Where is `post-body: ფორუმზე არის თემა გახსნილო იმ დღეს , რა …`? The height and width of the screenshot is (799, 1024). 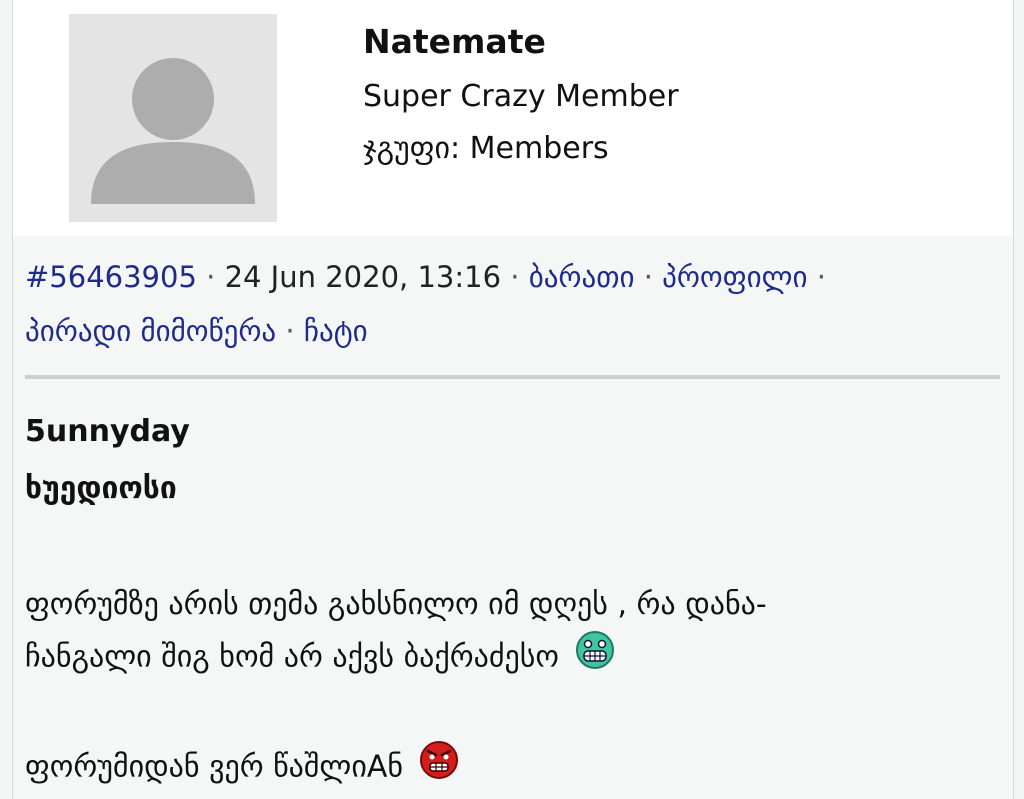
post-body: ფორუმზე არის თემა გახსნილო იმ დღეს , რა … is located at coordinates (512, 633).